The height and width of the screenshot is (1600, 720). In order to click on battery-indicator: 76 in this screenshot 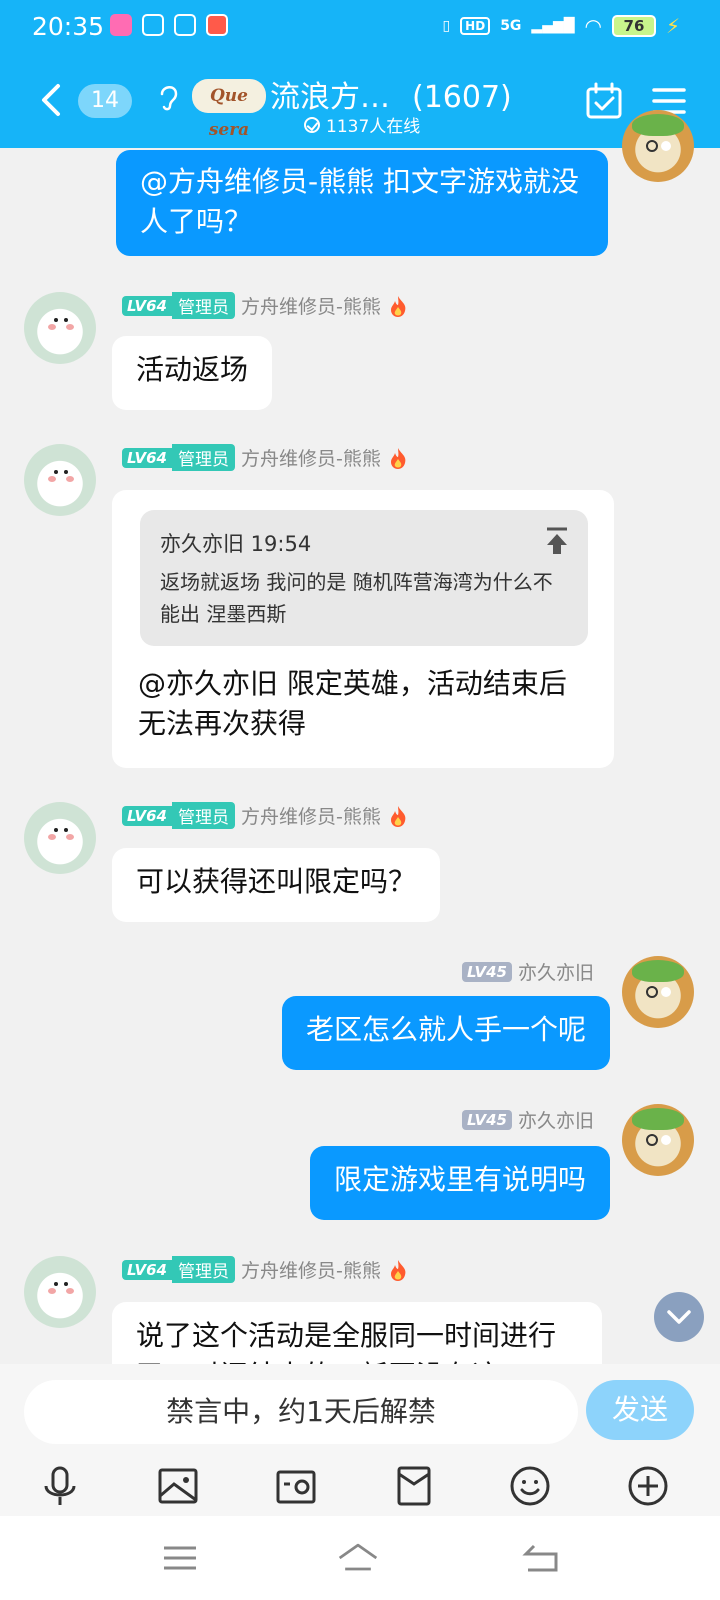, I will do `click(633, 26)`.